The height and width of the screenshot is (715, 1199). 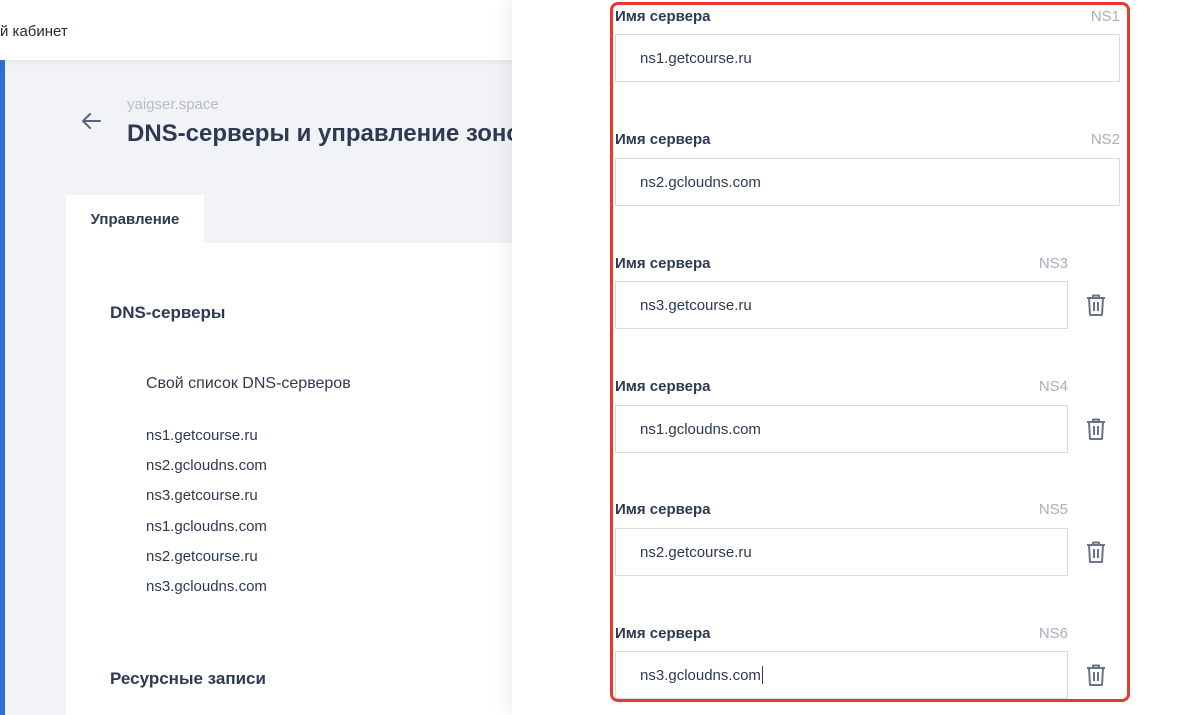 I want to click on input-value: ns2.gcloudns.com, so click(x=700, y=182).